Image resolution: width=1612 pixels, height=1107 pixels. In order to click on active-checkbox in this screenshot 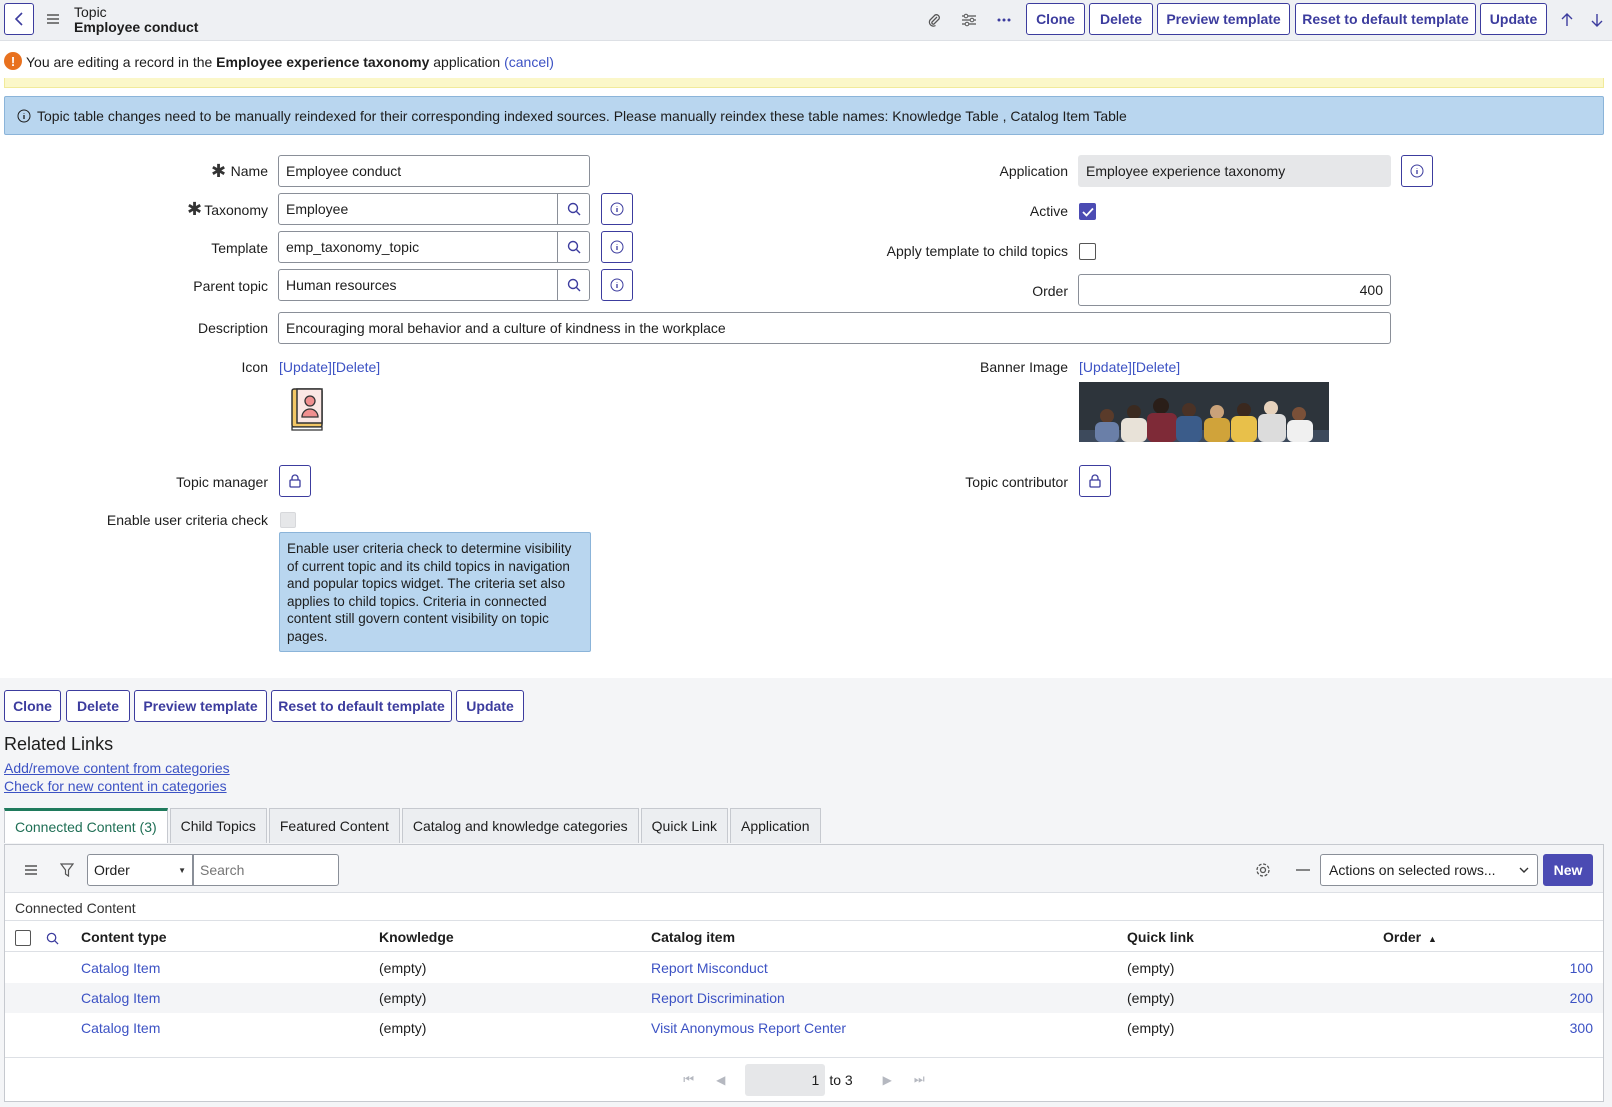, I will do `click(1087, 211)`.